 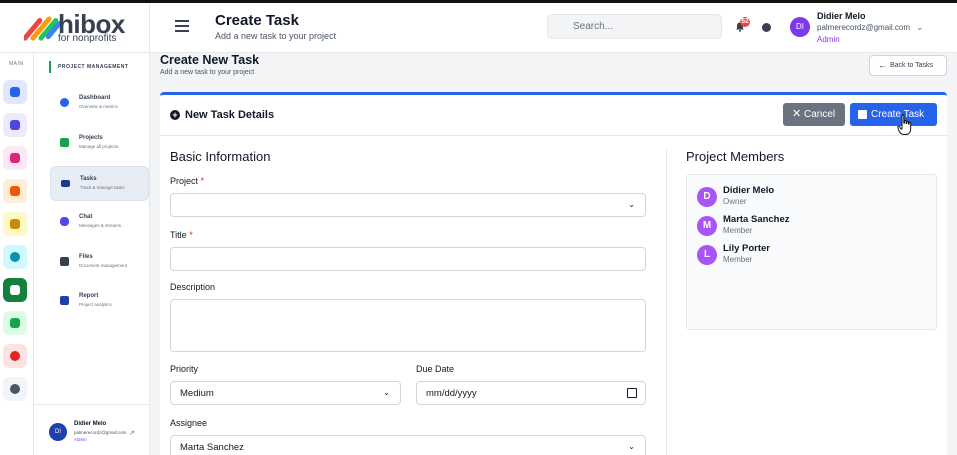 I want to click on graduation-icon, so click(x=15, y=224).